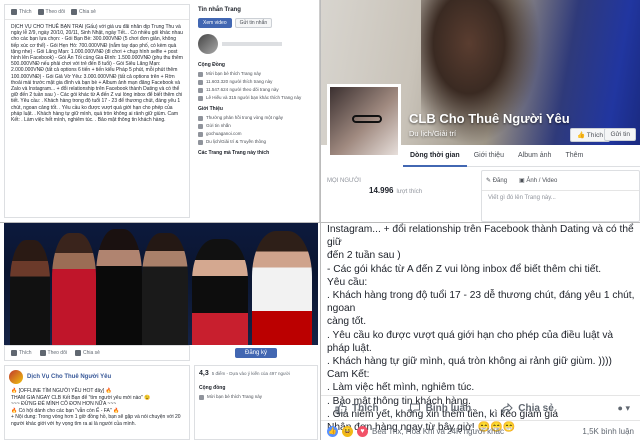  What do you see at coordinates (200, 118) in the screenshot?
I see `clock-icon` at bounding box center [200, 118].